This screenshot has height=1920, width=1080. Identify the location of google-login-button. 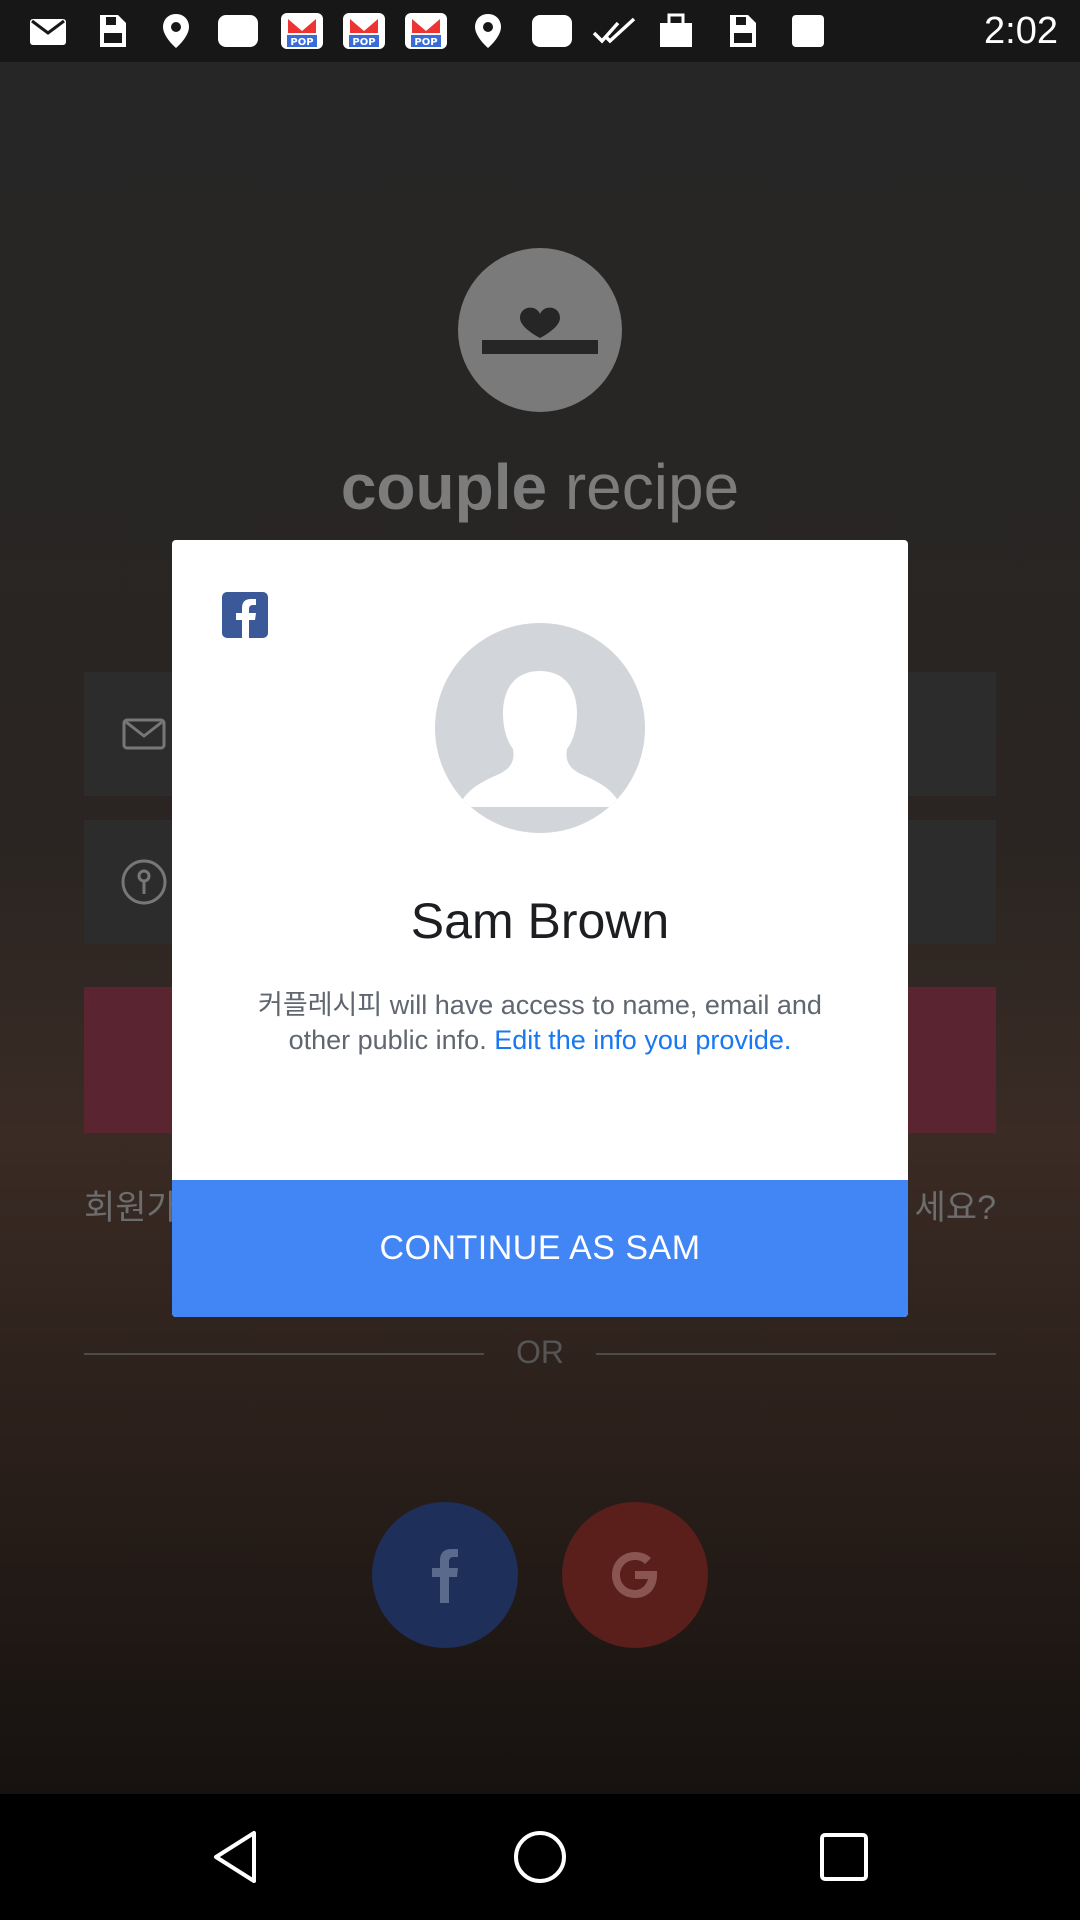
(635, 1575).